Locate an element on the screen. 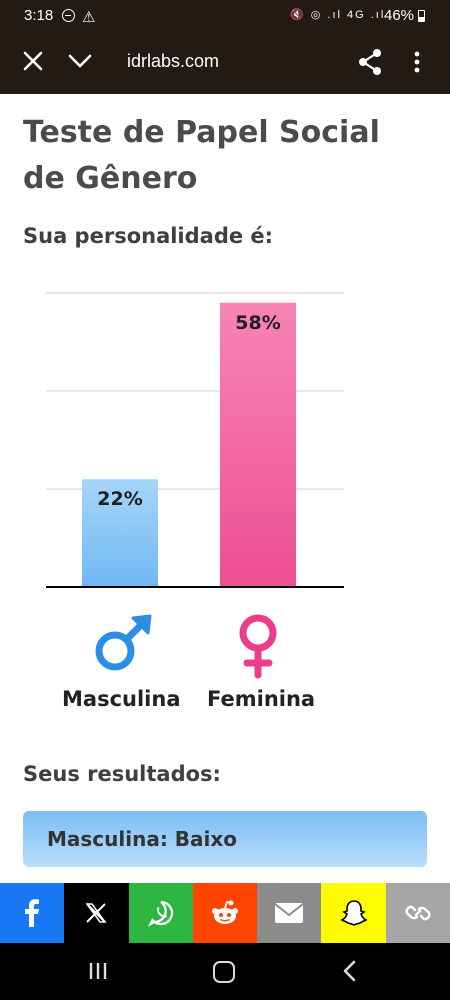  battery-icon is located at coordinates (421, 16).